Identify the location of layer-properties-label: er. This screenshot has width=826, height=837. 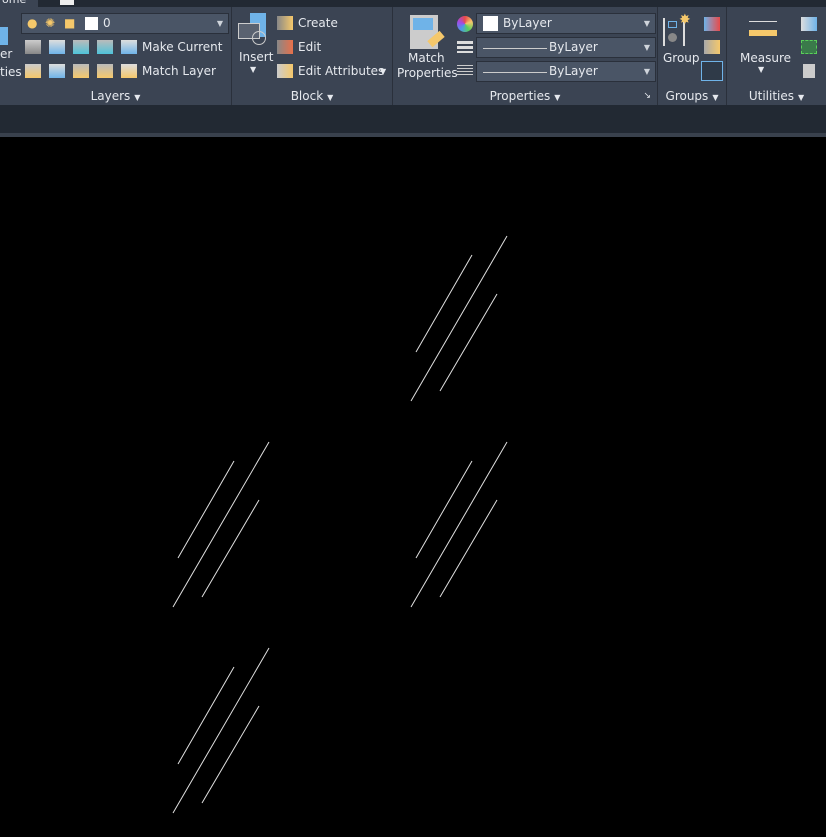
(6, 54).